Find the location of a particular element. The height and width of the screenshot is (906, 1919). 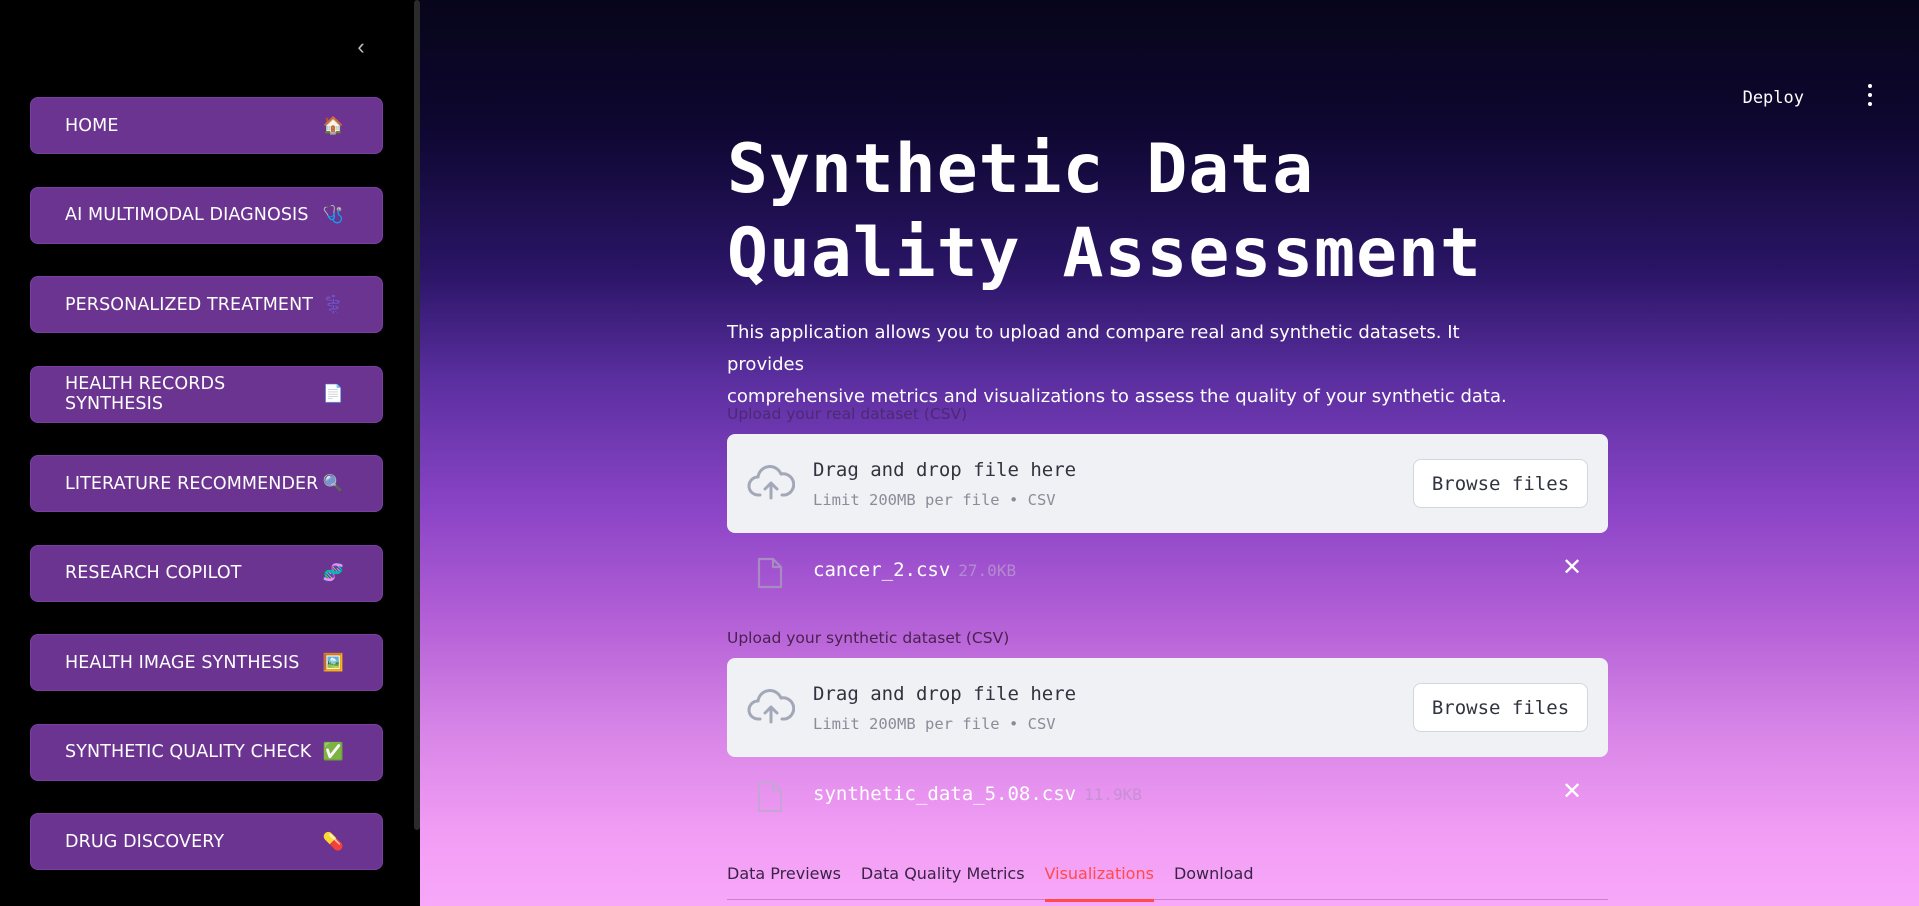

check-mark-icon: ✅ is located at coordinates (333, 751).